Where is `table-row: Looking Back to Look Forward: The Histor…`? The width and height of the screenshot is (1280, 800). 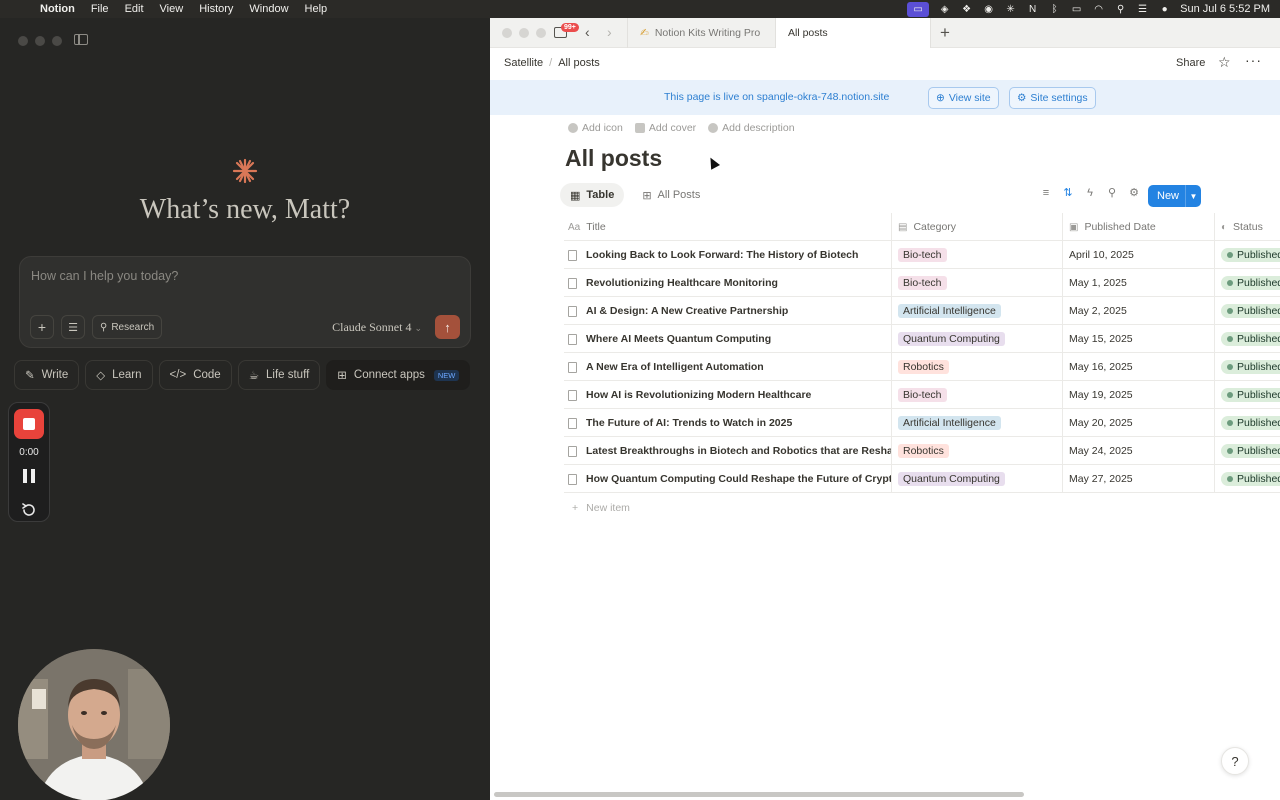
table-row: Looking Back to Look Forward: The Histor… is located at coordinates (922, 255).